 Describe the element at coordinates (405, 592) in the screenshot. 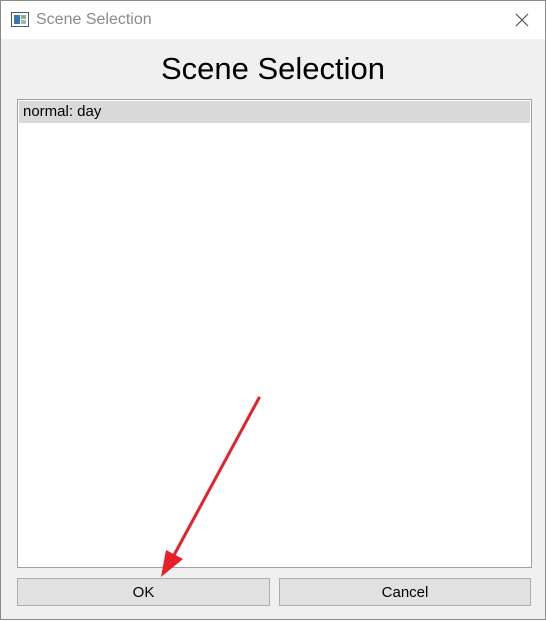

I see `cancel-button: Cancel` at that location.